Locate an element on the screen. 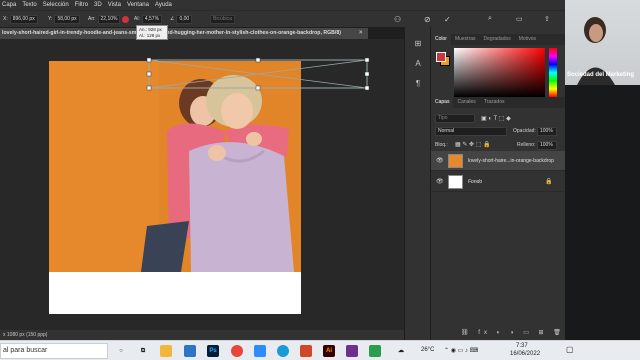  lock-icon: 🔒 is located at coordinates (549, 182).